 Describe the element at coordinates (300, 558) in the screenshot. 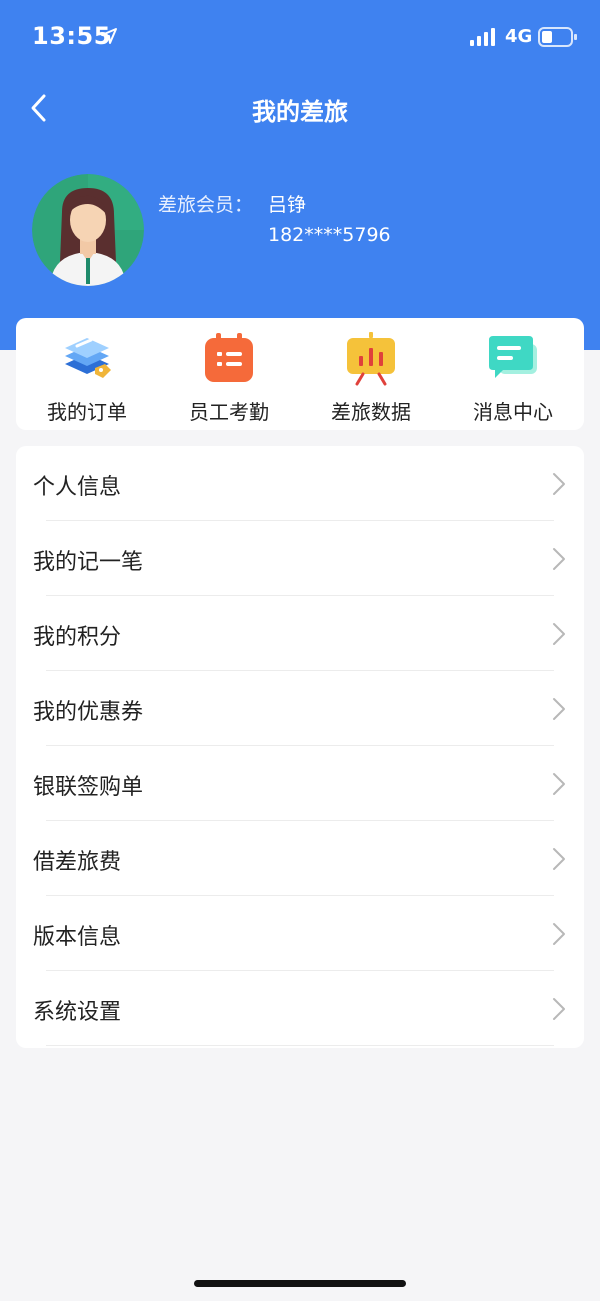

I see `menu-item-notes: 我的记一笔` at that location.